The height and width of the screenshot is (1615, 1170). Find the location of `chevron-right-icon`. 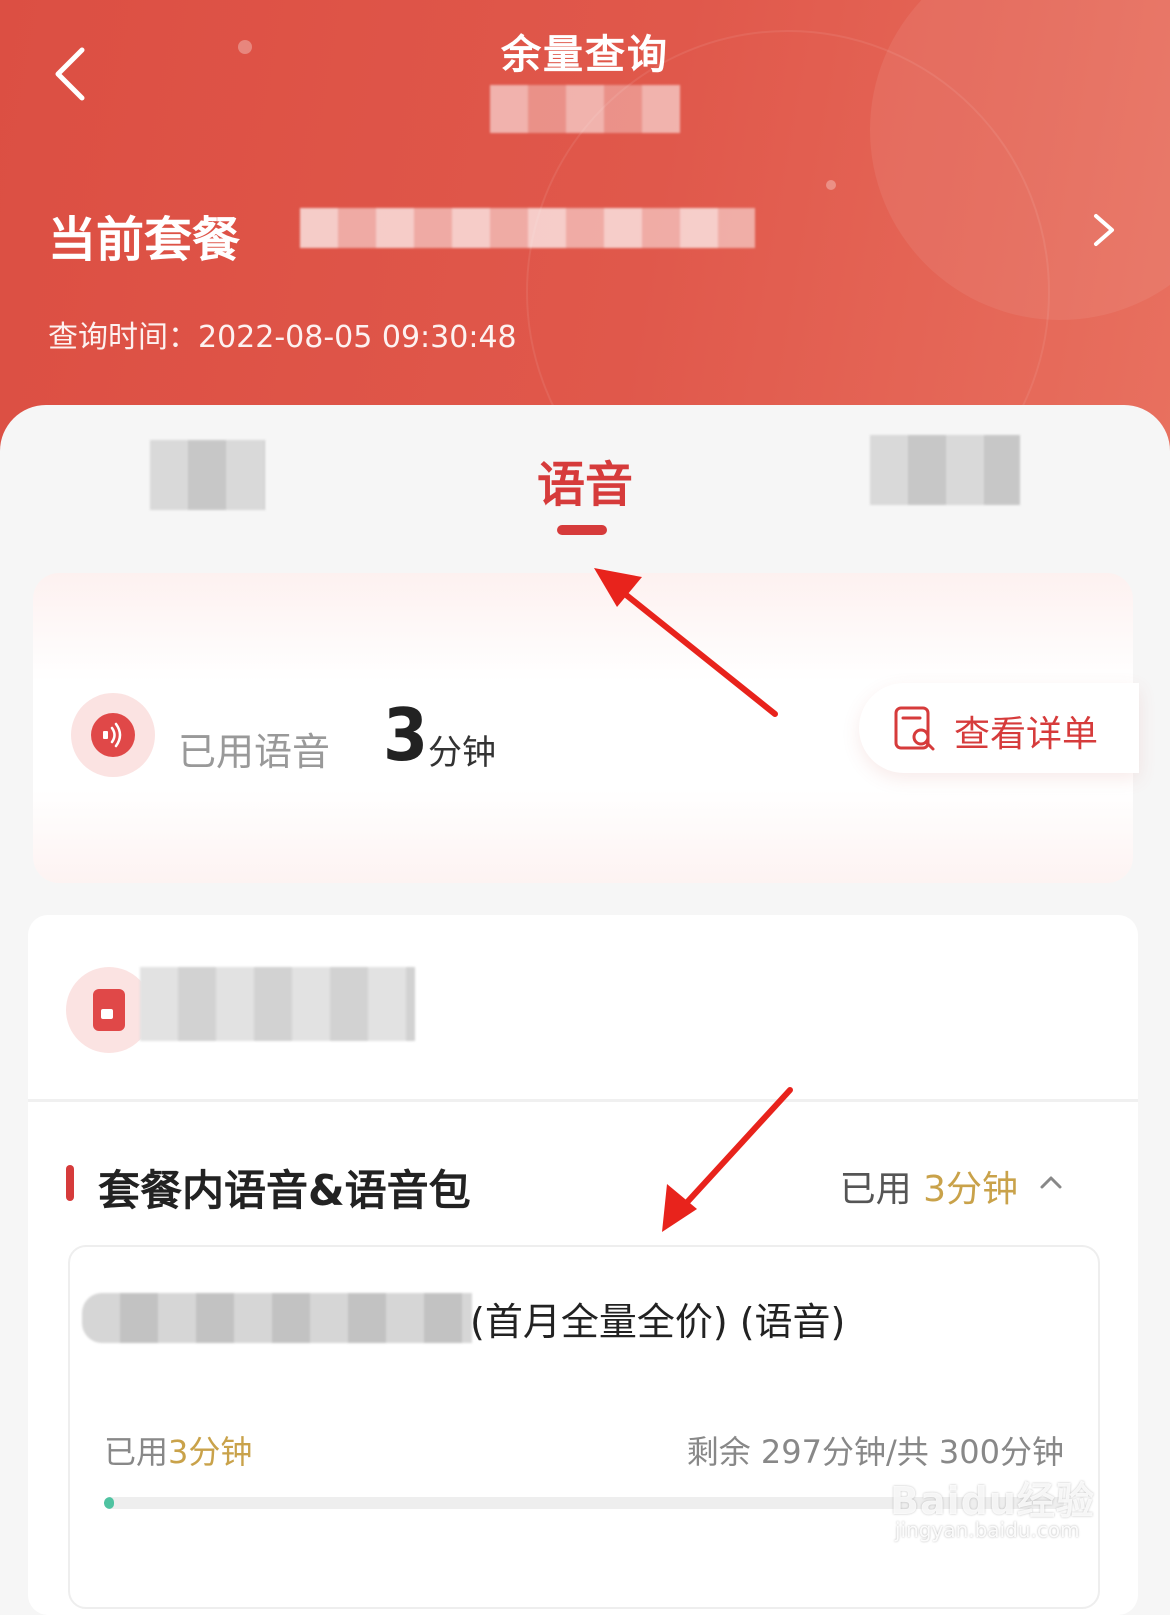

chevron-right-icon is located at coordinates (1104, 230).